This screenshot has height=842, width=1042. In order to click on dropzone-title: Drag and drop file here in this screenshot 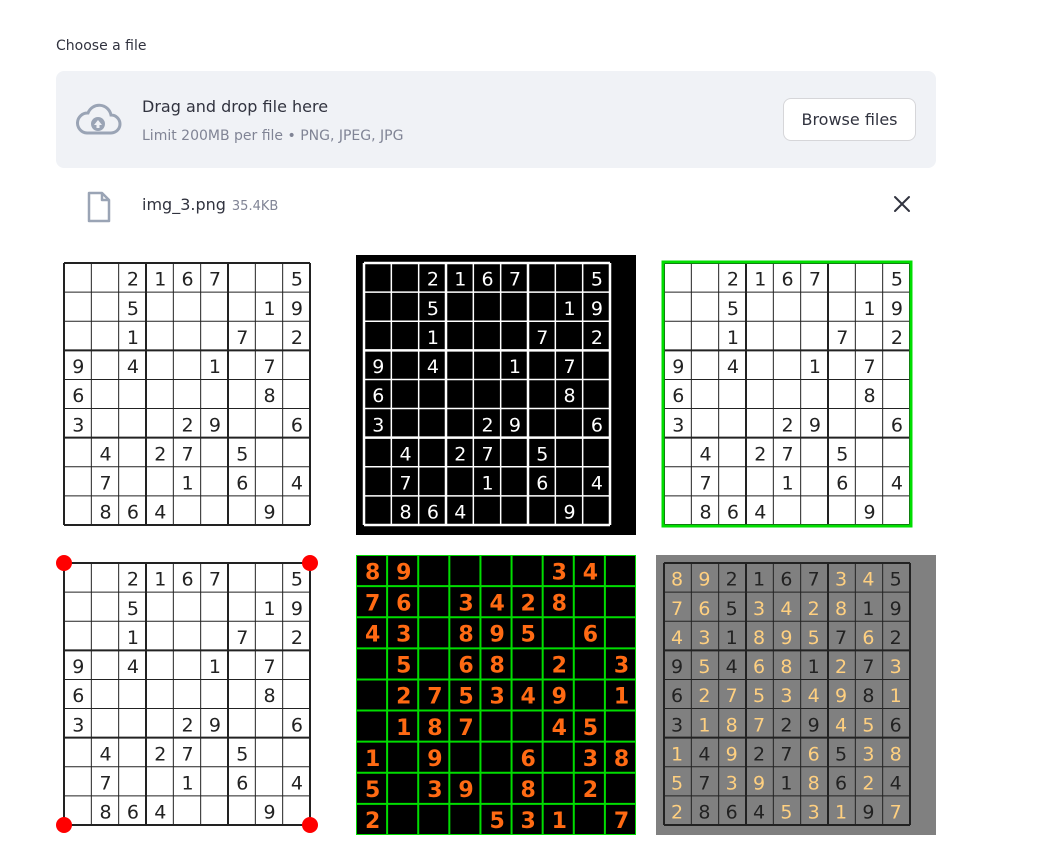, I will do `click(235, 106)`.